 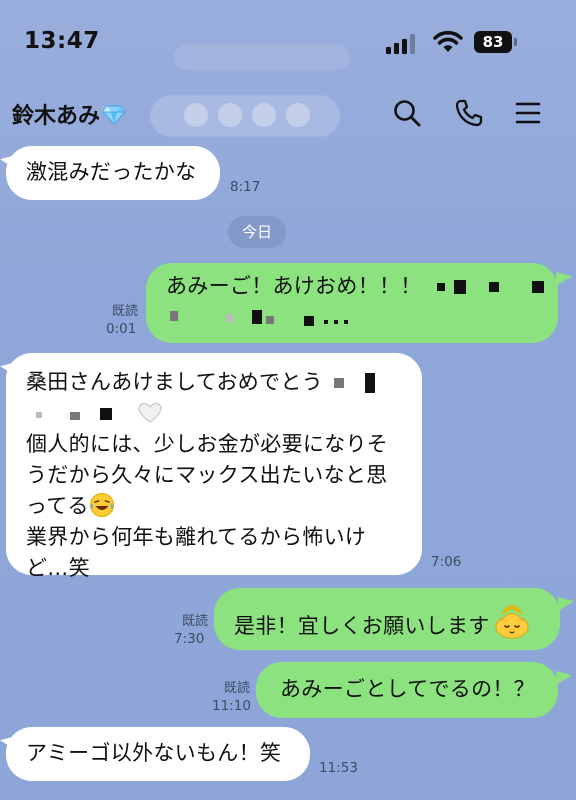 I want to click on search-icon, so click(x=407, y=113).